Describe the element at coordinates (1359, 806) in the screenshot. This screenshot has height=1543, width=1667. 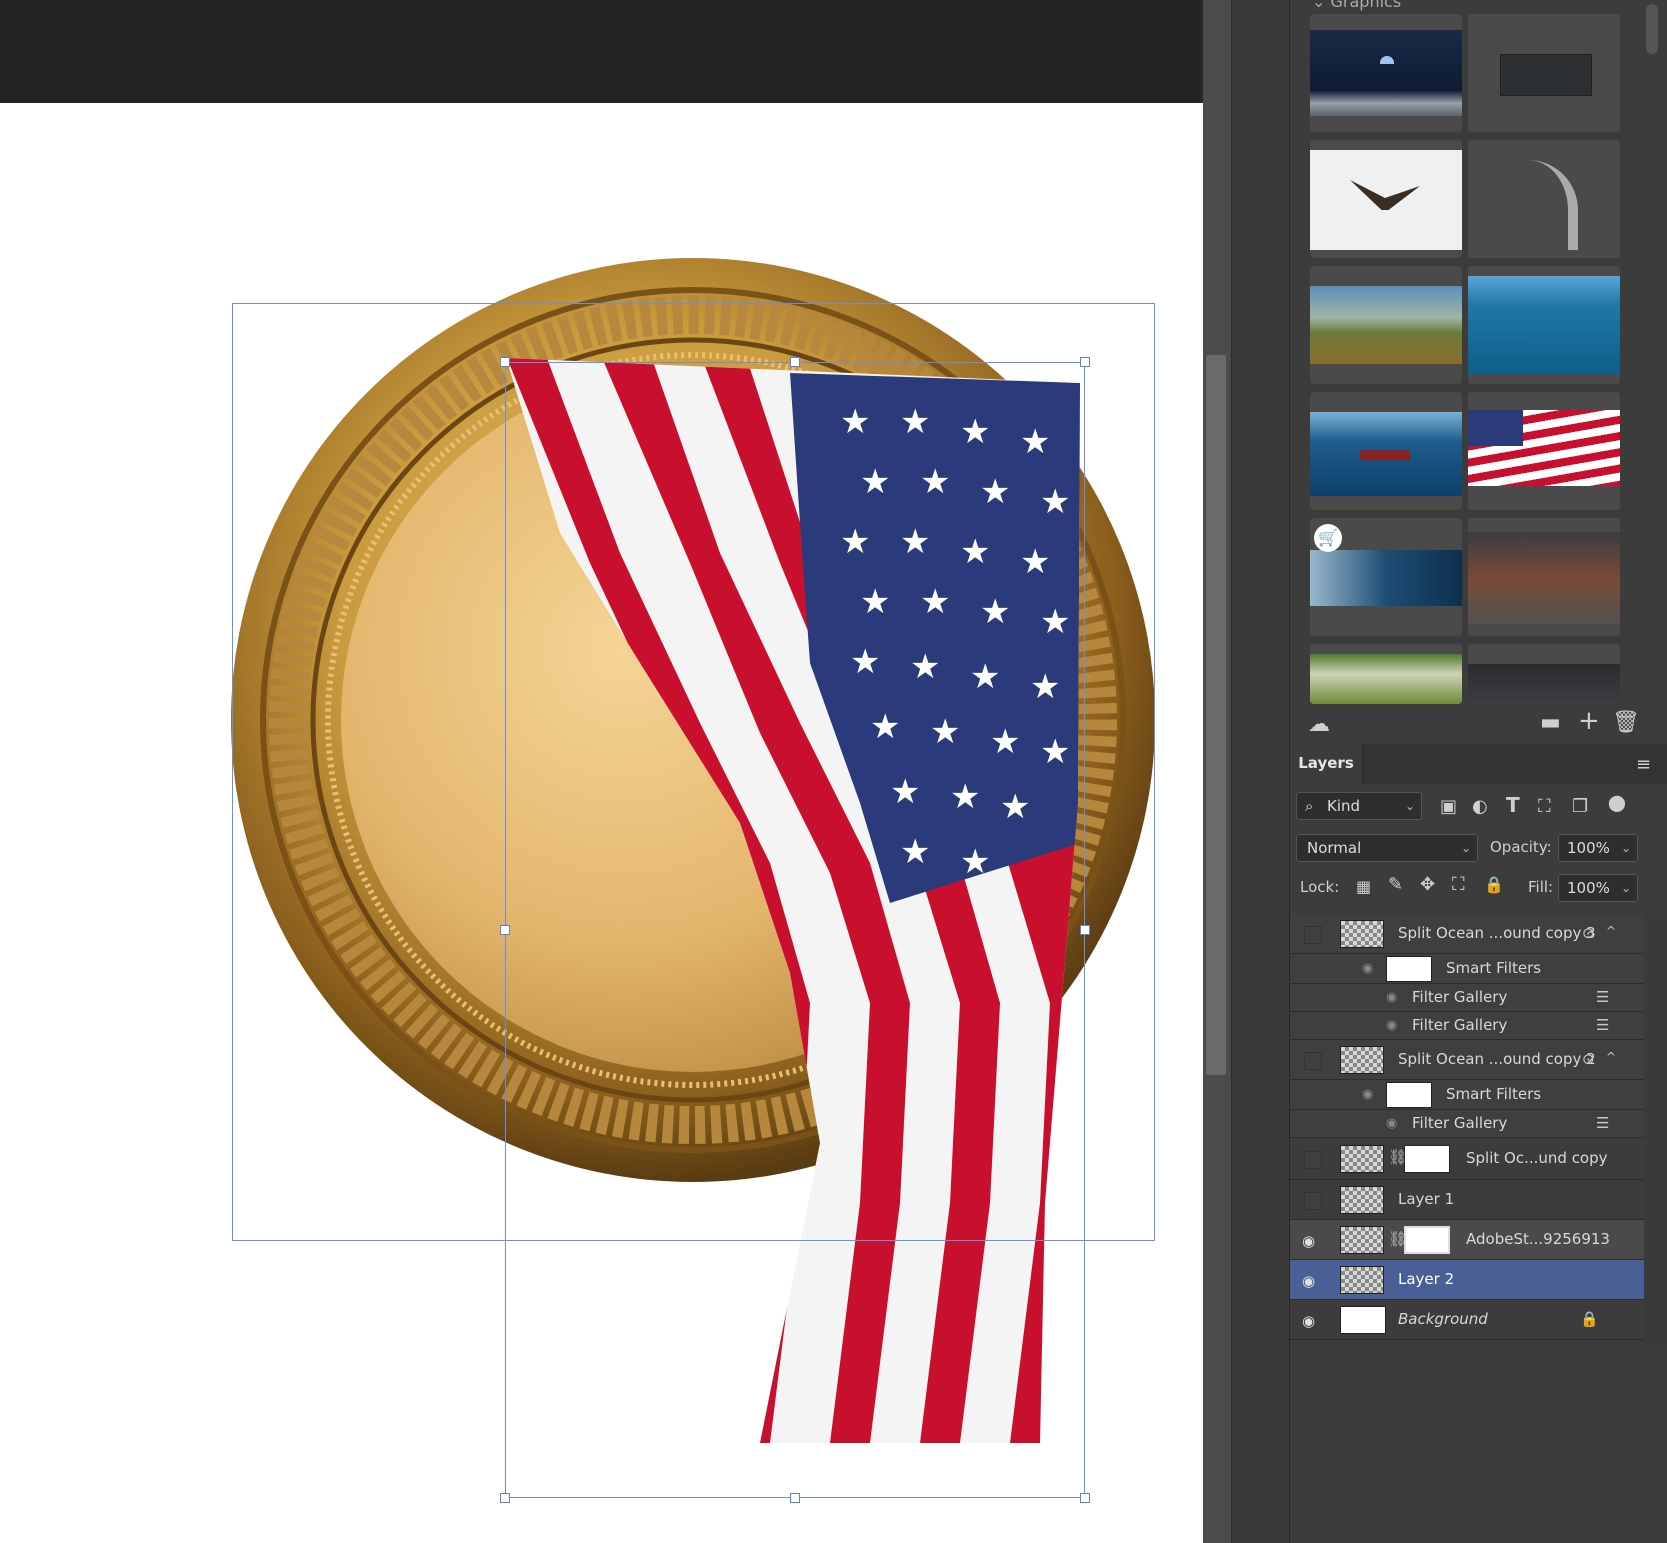
I see `filter-kind-select: ⌕ Kind ⌄` at that location.